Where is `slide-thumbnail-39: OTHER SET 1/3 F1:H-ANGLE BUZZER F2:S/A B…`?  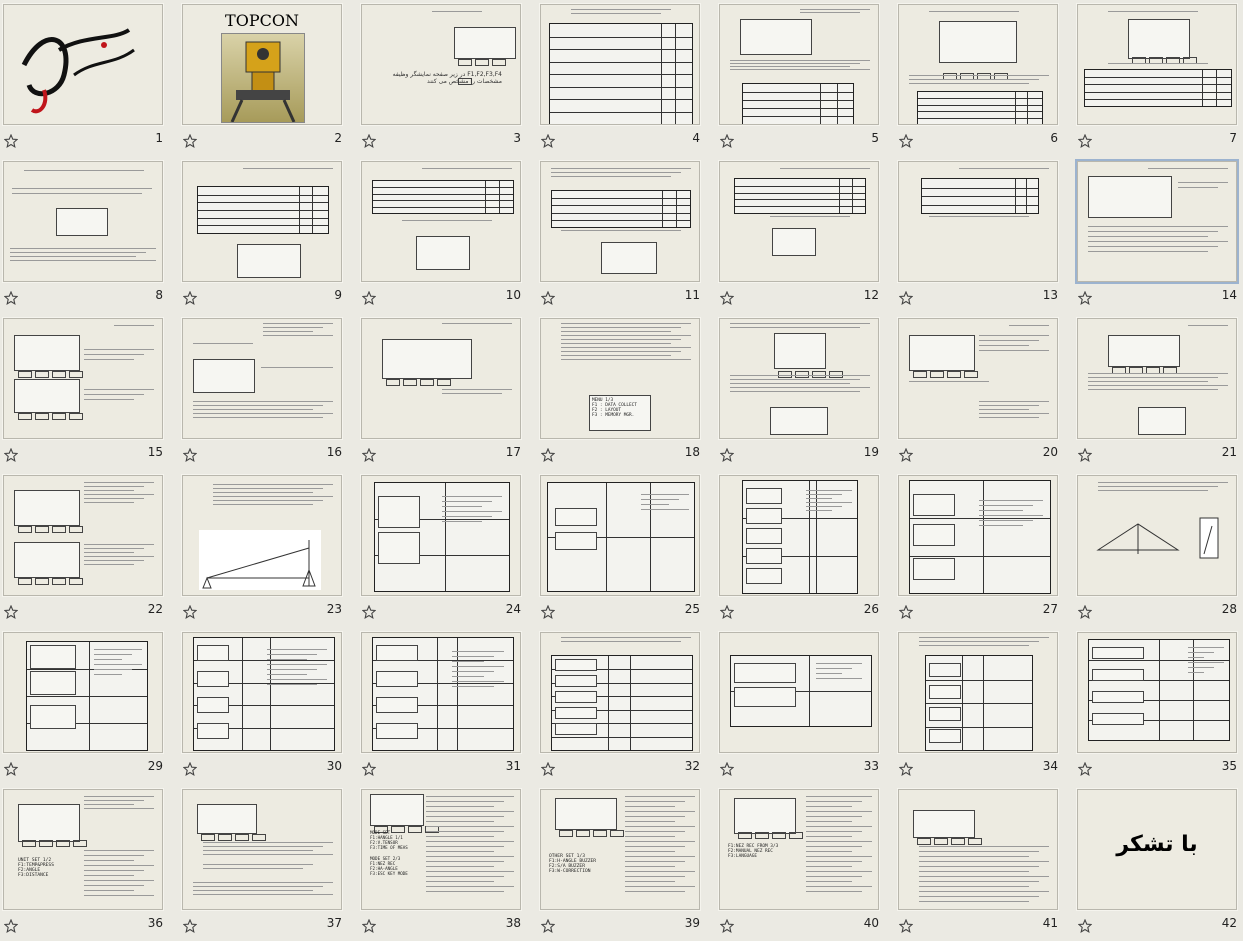
slide-thumbnail-39: OTHER SET 1/3 F1:H-ANGLE BUZZER F2:S/A B… is located at coordinates (620, 849).